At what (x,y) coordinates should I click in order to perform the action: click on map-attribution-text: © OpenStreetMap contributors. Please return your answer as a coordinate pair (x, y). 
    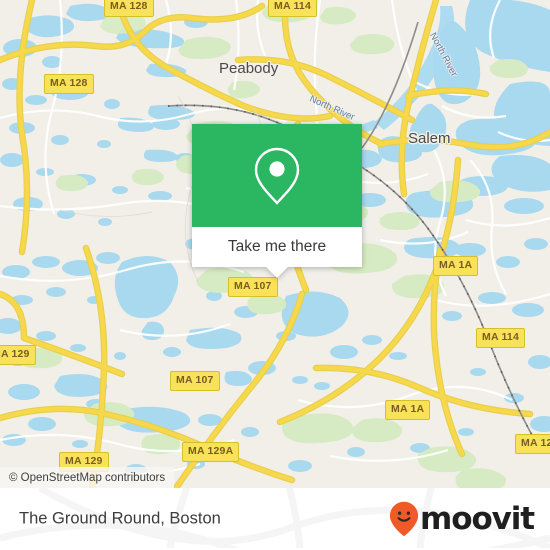
    Looking at the image, I should click on (87, 477).